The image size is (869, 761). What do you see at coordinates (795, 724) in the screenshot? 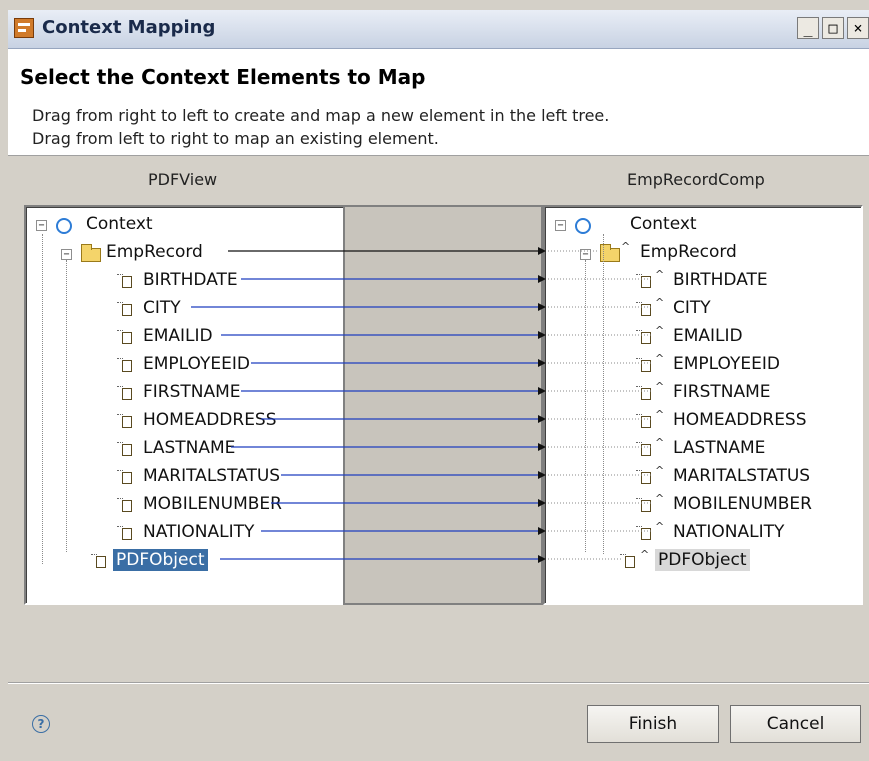
I see `cancel-button: Cancel` at bounding box center [795, 724].